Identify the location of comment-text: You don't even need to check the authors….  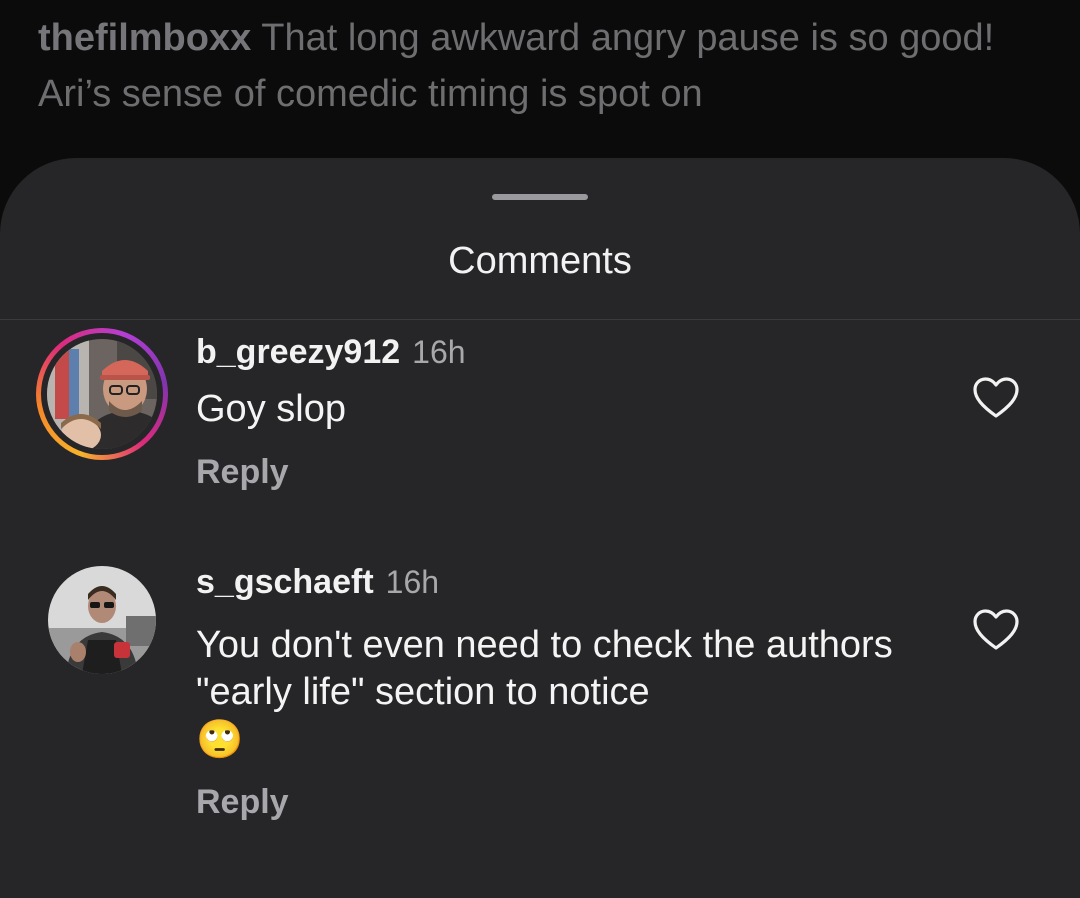
(556, 693).